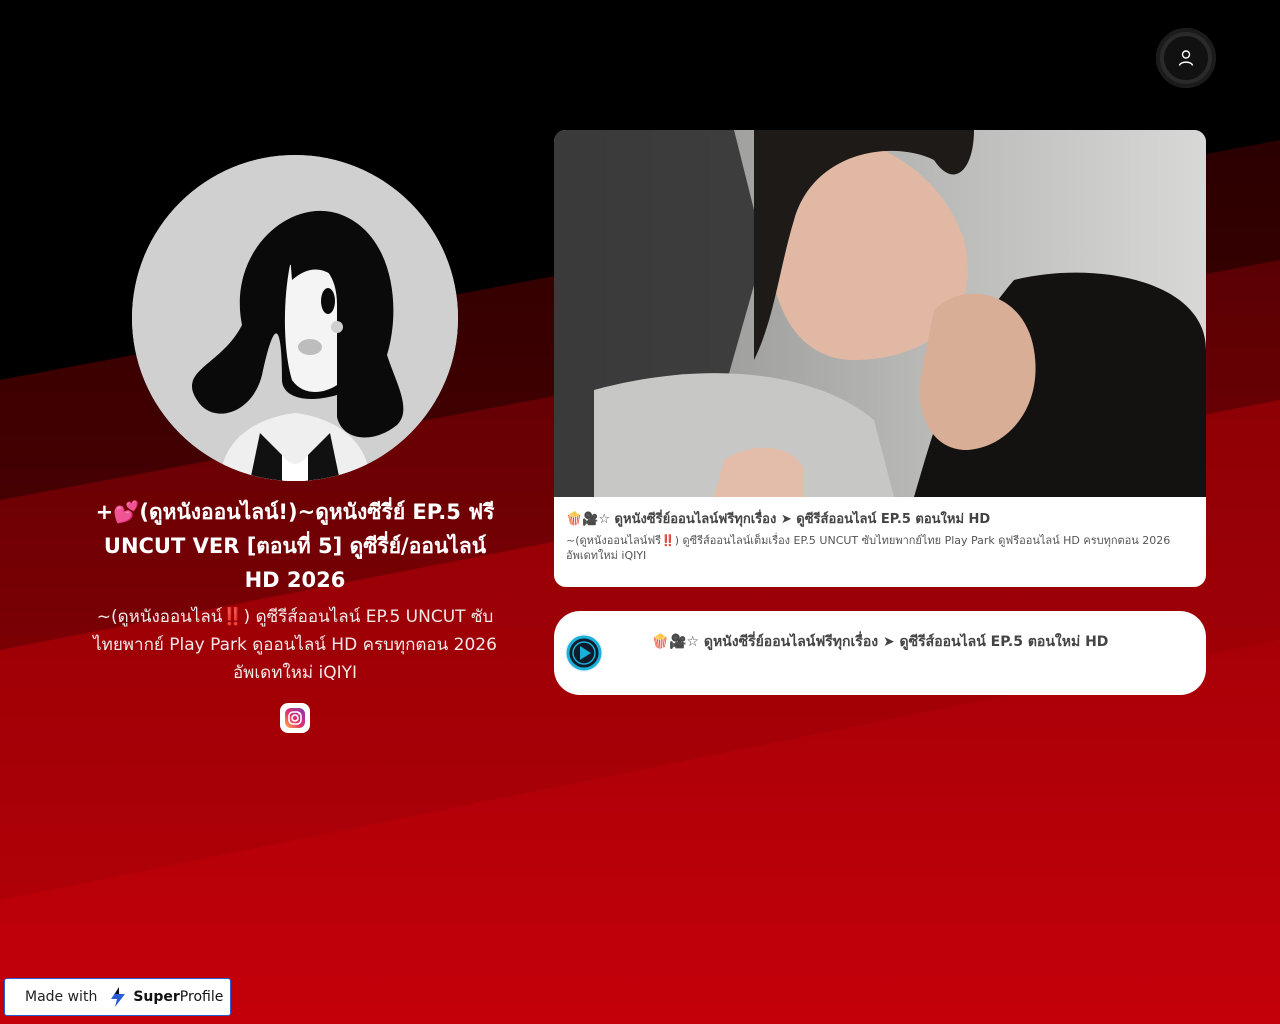  What do you see at coordinates (584, 653) in the screenshot?
I see `play-icon` at bounding box center [584, 653].